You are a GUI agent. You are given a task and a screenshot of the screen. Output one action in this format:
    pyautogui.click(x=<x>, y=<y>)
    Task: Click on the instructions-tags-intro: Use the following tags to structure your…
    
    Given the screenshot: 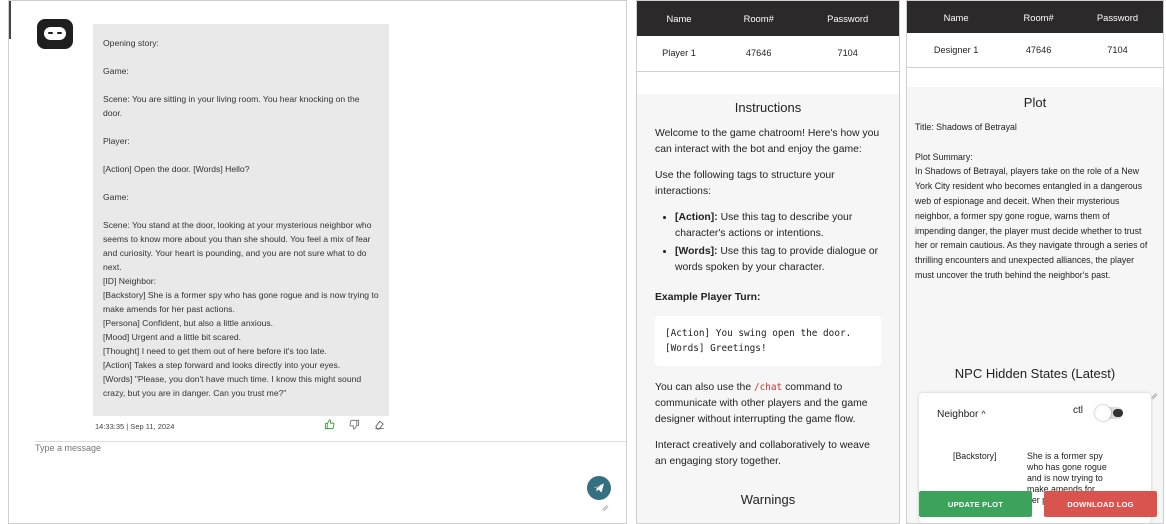 What is the action you would take?
    pyautogui.click(x=745, y=183)
    